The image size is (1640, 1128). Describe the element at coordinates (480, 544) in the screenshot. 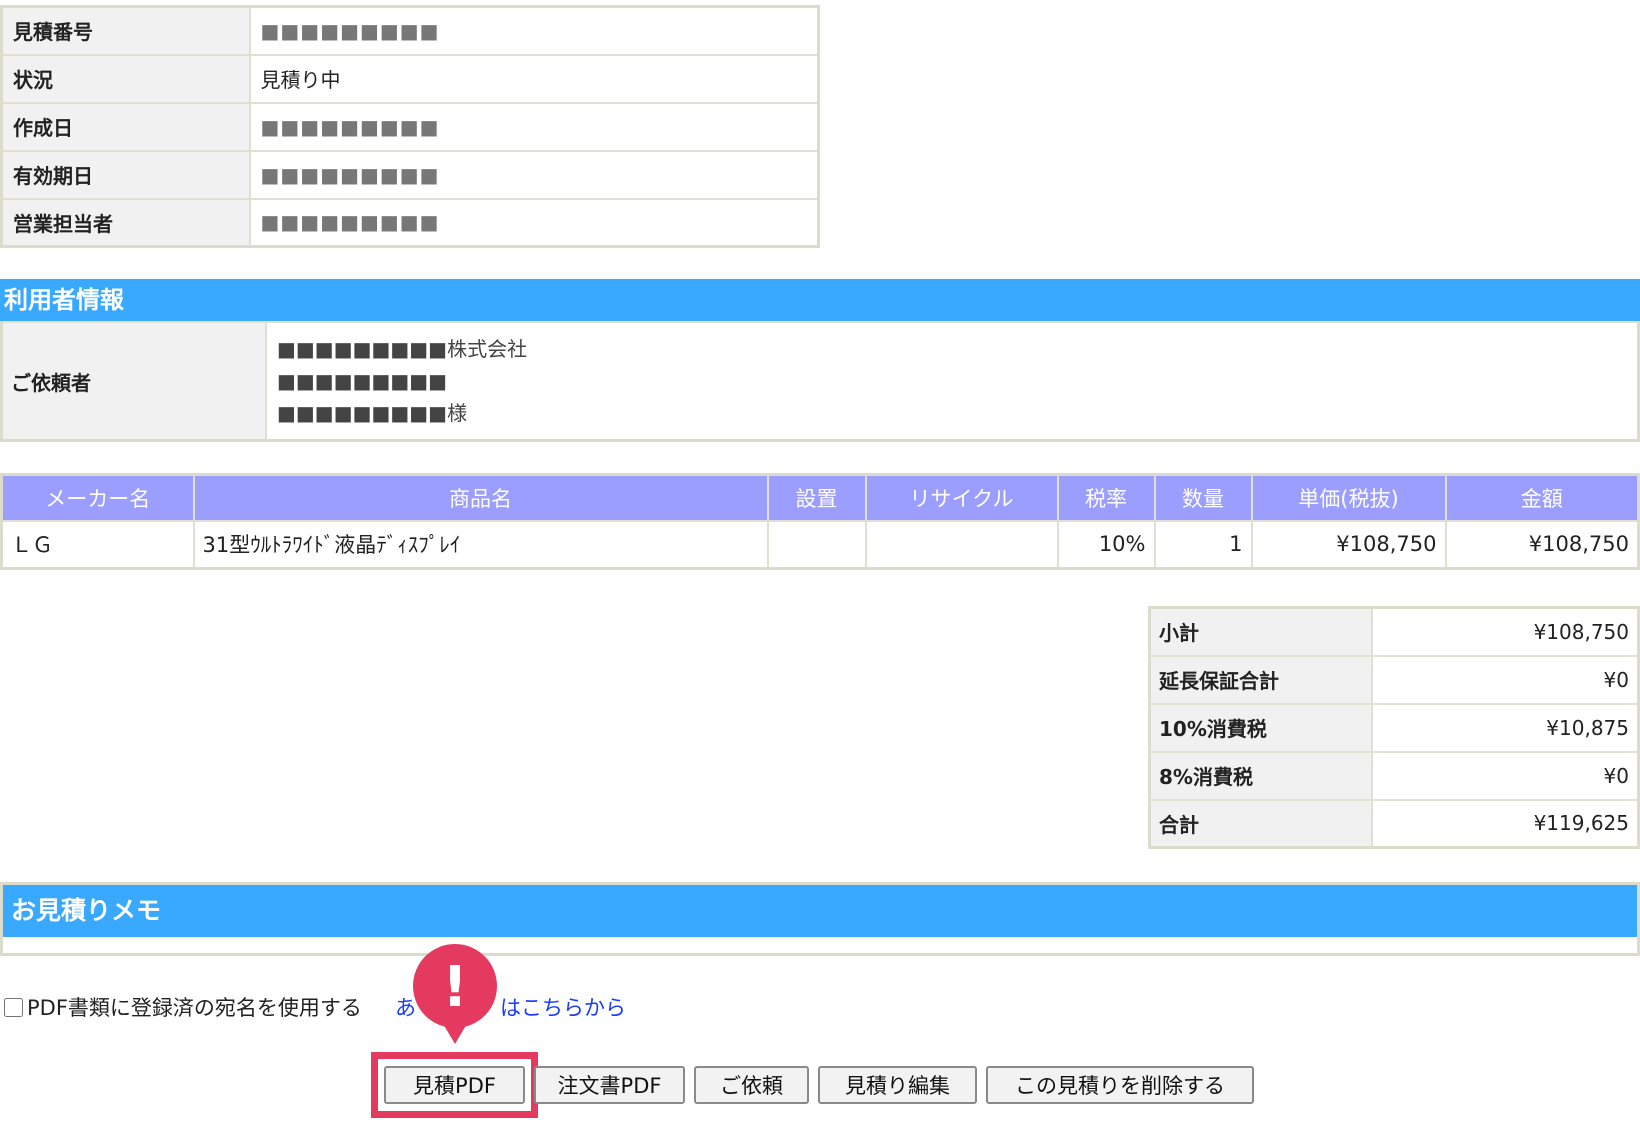

I see `cell-product-name: 31型ｳﾙﾄﾗﾜｲﾄﾞ液晶ﾃﾞｨｽﾌﾟﾚｲ` at that location.